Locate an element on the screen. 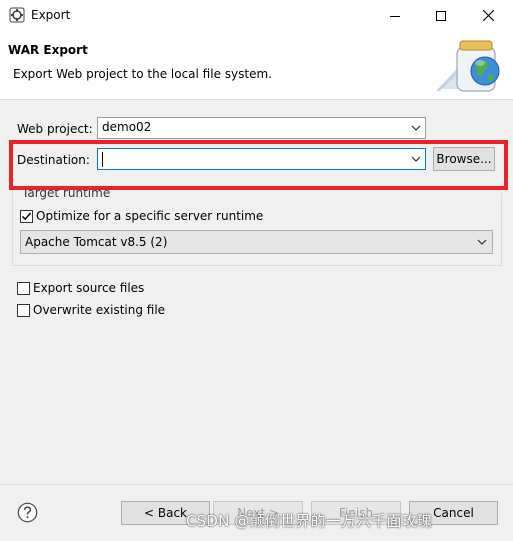  footer-separator is located at coordinates (256, 484).